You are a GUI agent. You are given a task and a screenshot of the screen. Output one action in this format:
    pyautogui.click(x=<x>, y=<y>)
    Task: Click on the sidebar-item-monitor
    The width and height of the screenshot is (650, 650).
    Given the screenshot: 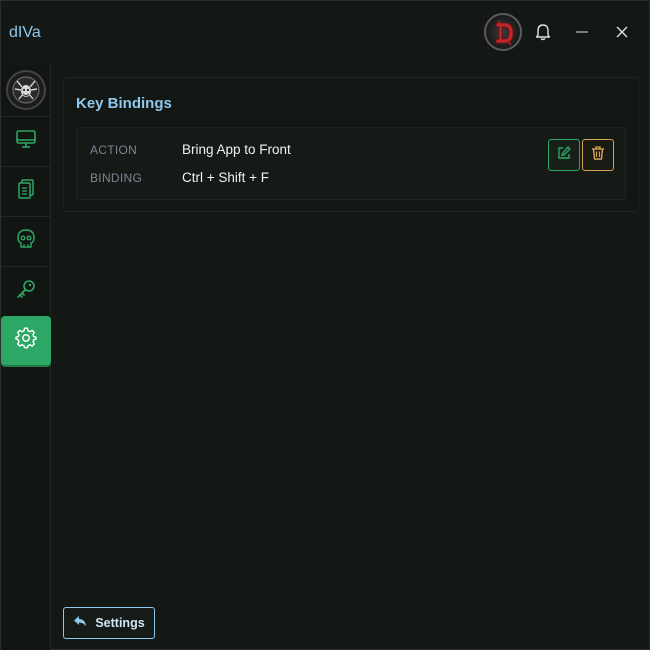 What is the action you would take?
    pyautogui.click(x=25, y=140)
    